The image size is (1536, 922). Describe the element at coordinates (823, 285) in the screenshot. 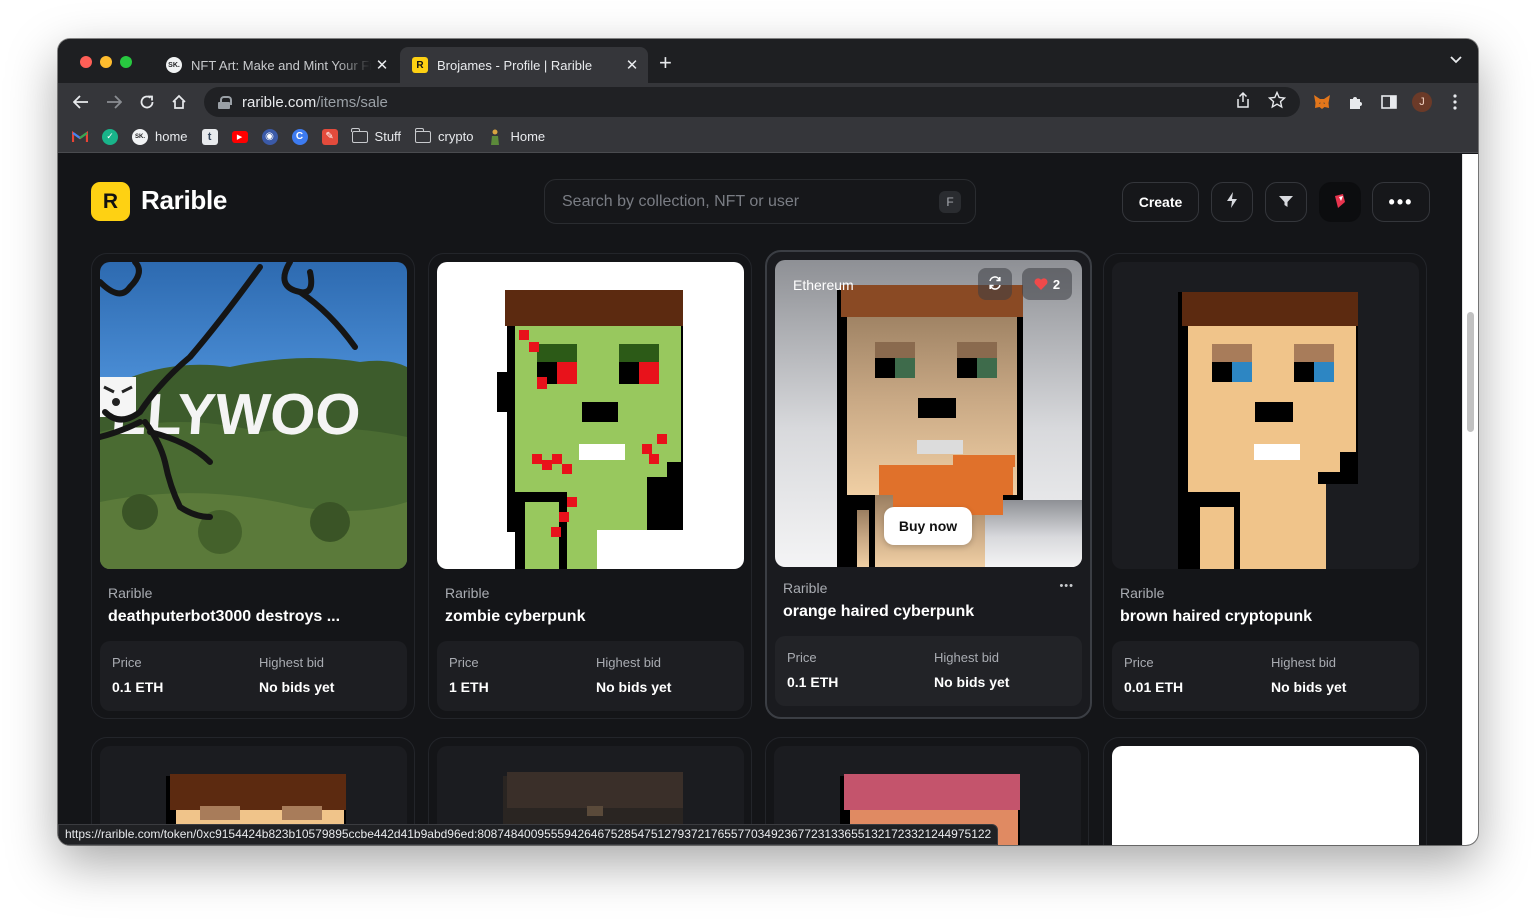

I see `chain-label: Ethereum` at that location.